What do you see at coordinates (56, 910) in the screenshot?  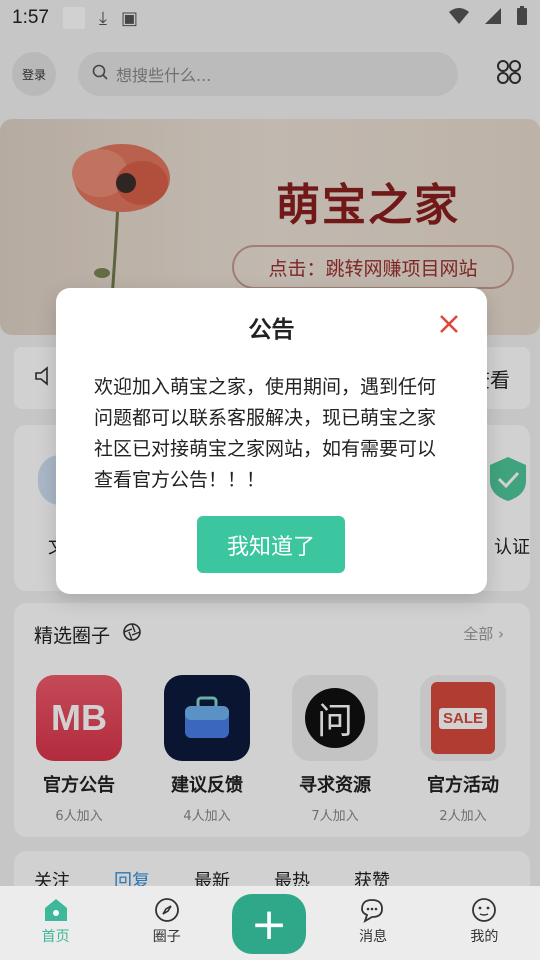 I see `home-icon` at bounding box center [56, 910].